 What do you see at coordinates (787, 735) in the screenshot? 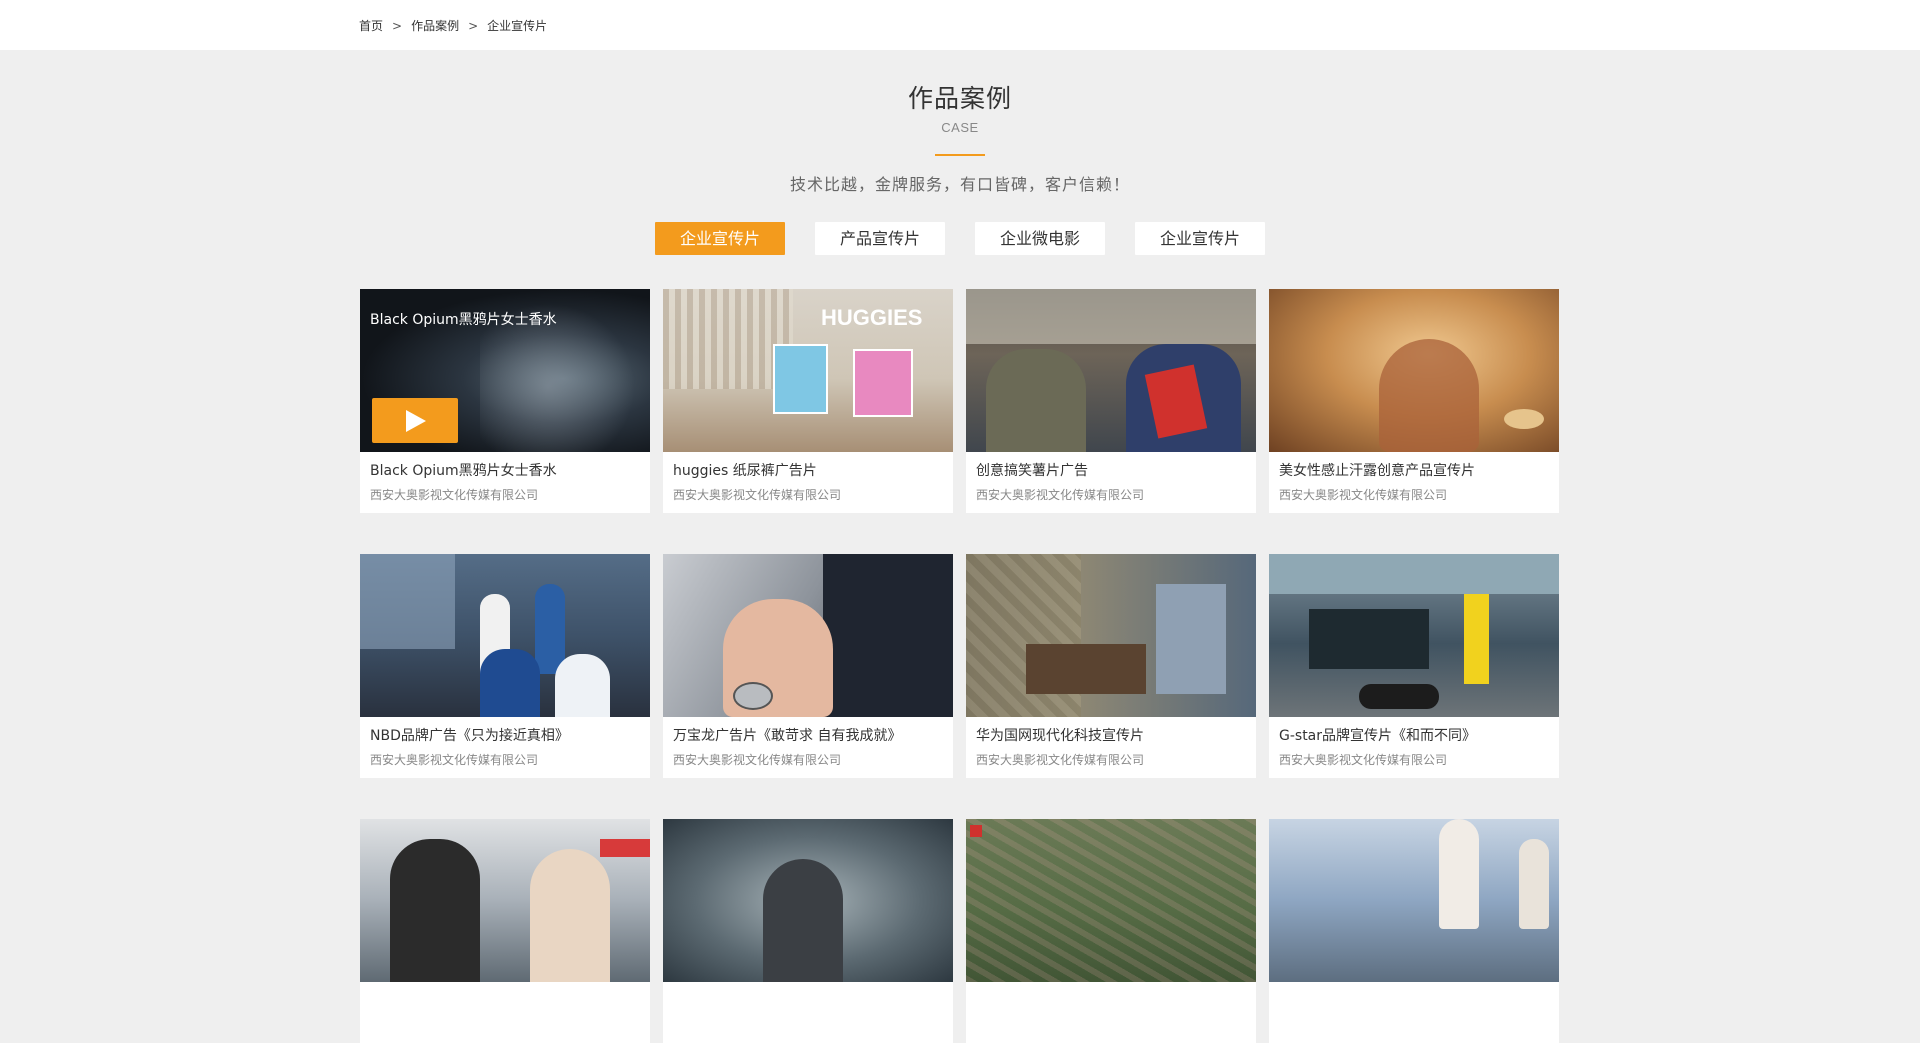
I see `case-title: 万宝龙广告片《敢苛求 自有我成就》` at bounding box center [787, 735].